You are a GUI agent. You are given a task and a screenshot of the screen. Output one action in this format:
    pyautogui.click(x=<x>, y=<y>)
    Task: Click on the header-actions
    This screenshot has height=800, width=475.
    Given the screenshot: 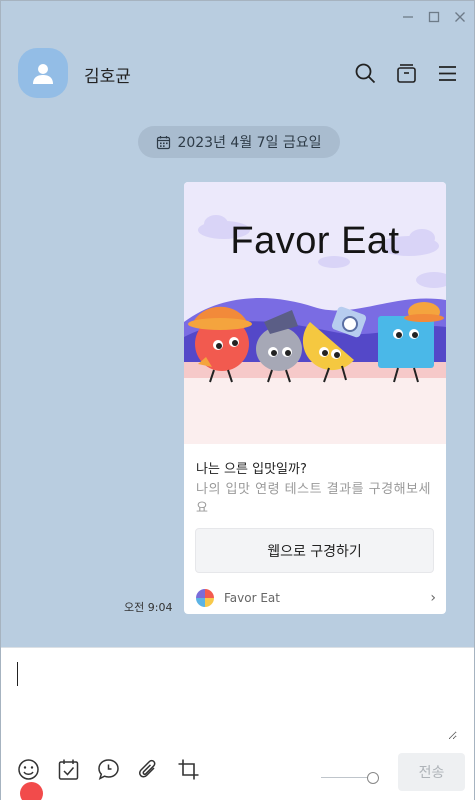 What is the action you would take?
    pyautogui.click(x=406, y=73)
    